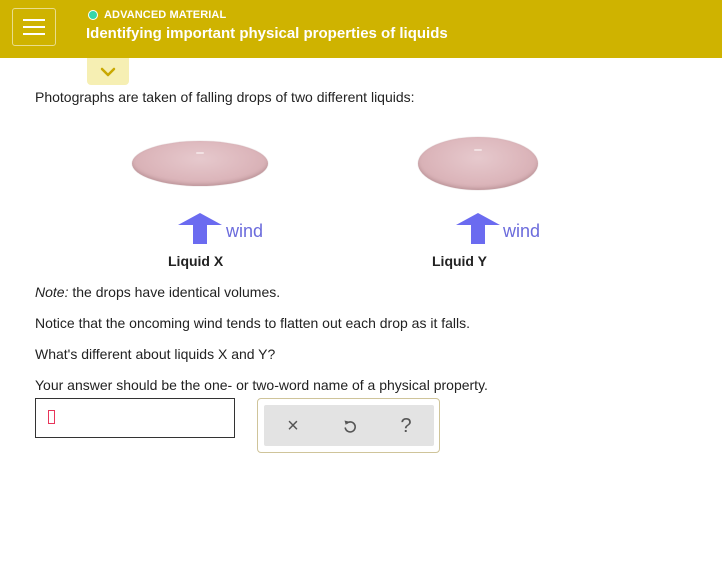  I want to click on note-prefix: Note:, so click(52, 292).